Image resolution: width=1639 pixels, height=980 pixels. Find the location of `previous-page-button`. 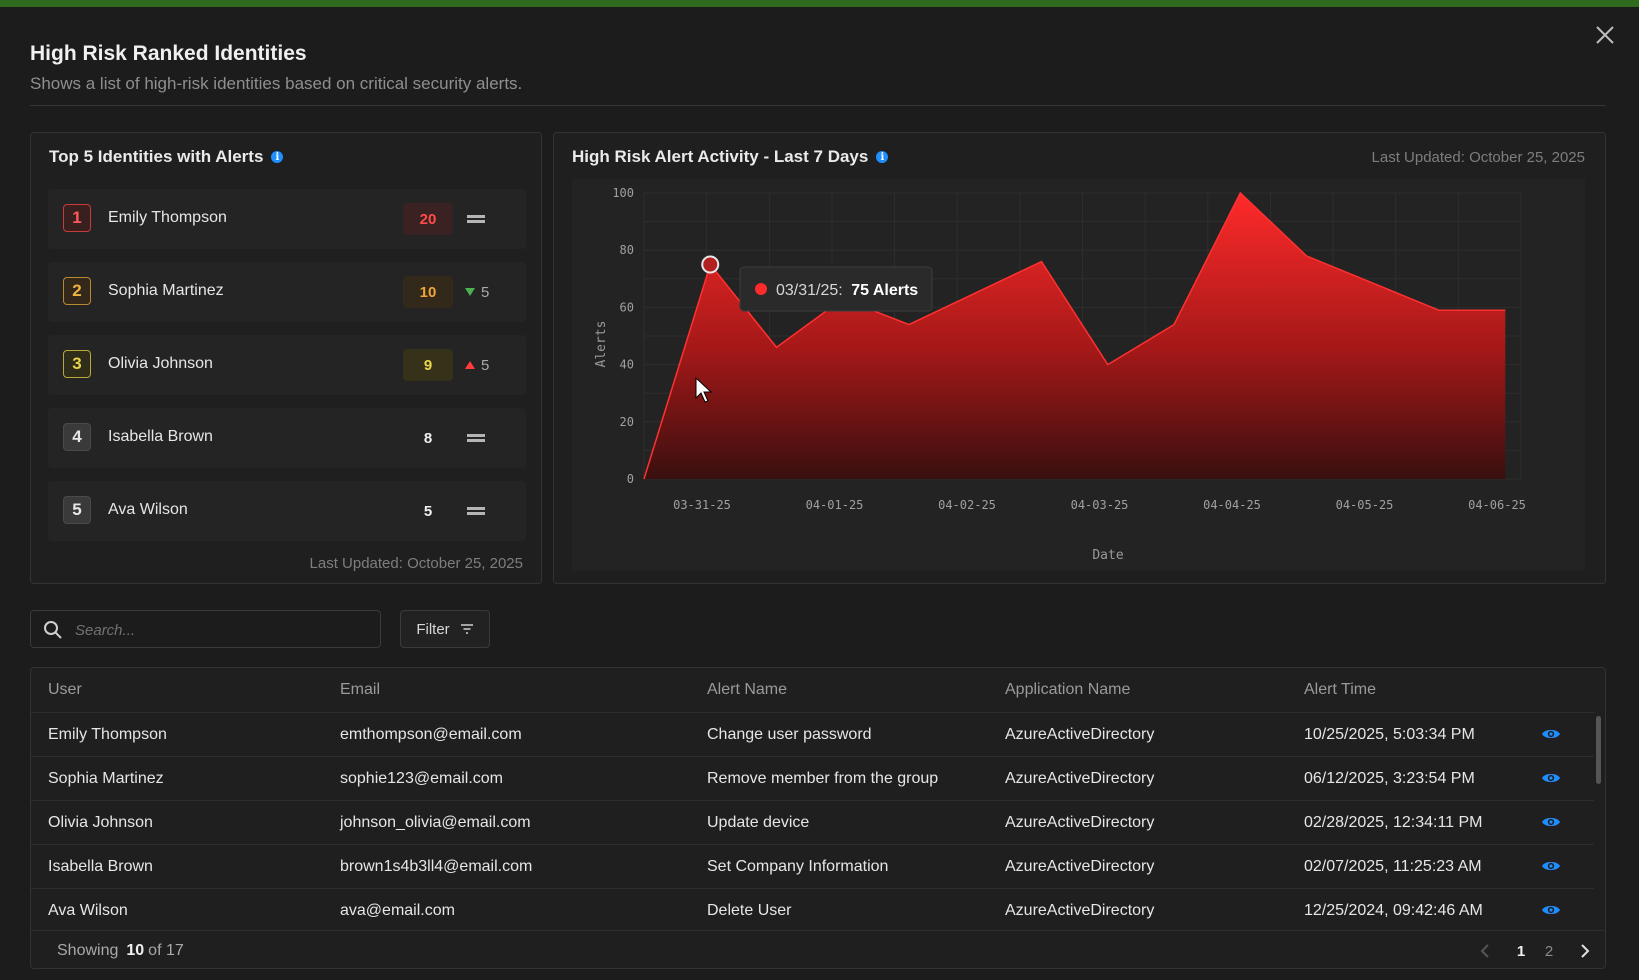

previous-page-button is located at coordinates (1485, 951).